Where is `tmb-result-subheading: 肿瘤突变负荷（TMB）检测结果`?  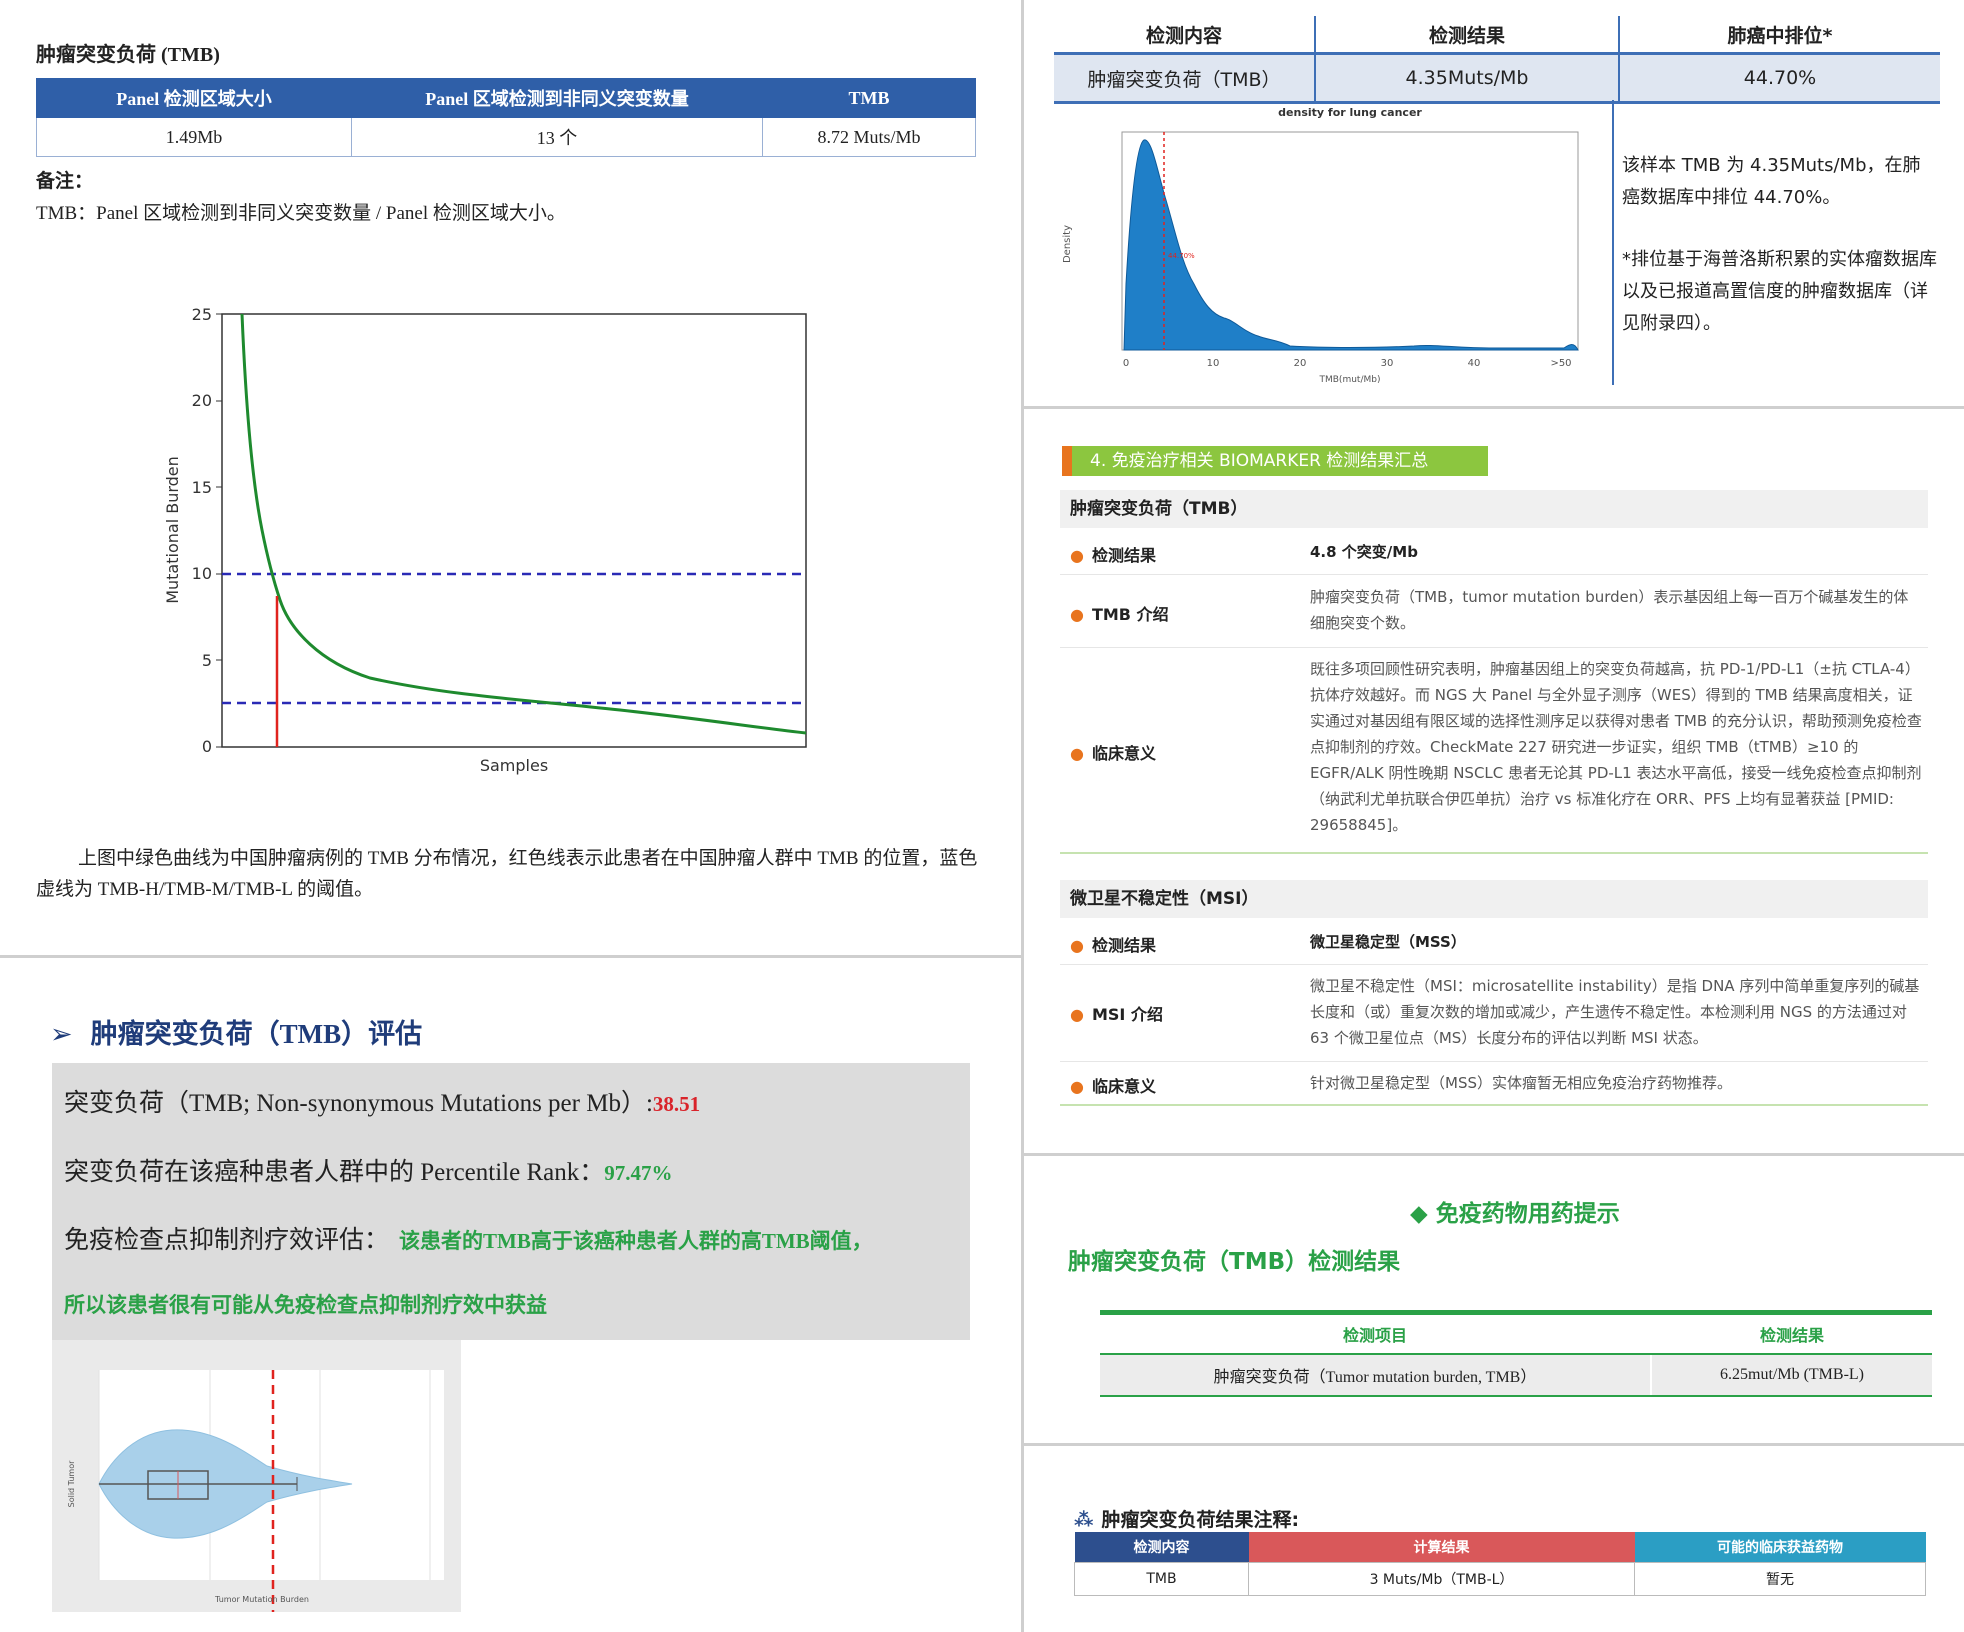
tmb-result-subheading: 肿瘤突变负荷（TMB）检测结果 is located at coordinates (1234, 1262).